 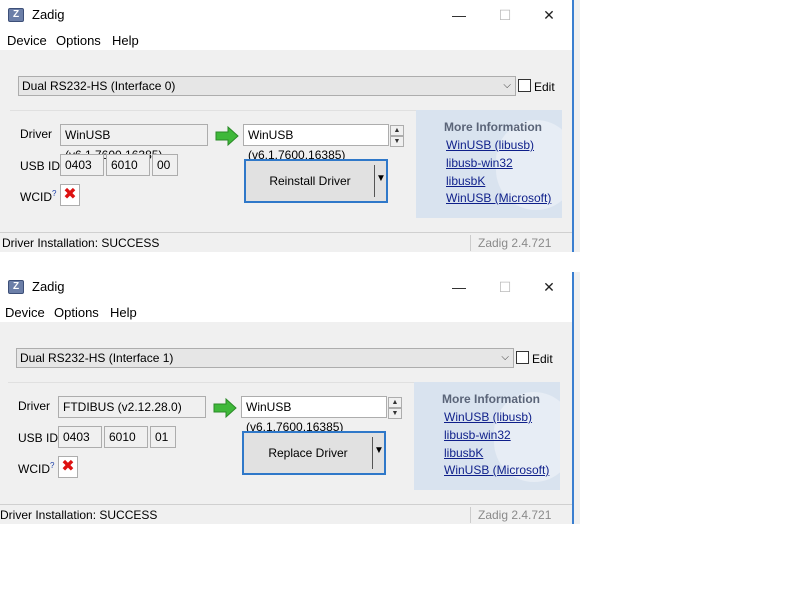 I want to click on device-dropdown: Dual RS232-HS (Interface 0) ⌵, so click(x=267, y=86).